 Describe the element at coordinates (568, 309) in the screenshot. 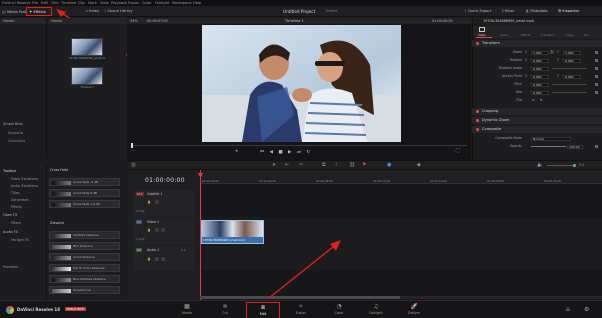

I see `home-icon: ⌂` at that location.